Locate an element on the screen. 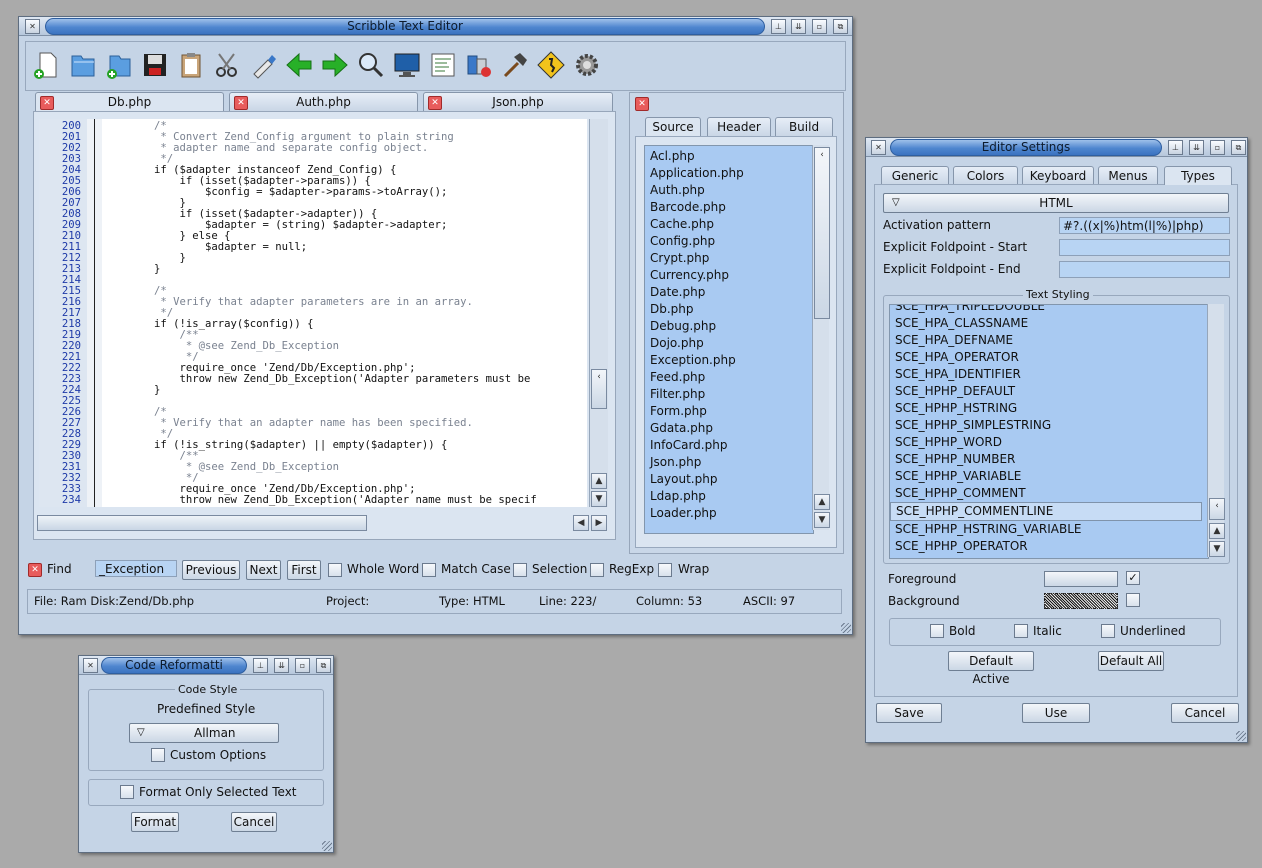 The height and width of the screenshot is (868, 1262). build-icon is located at coordinates (479, 65).